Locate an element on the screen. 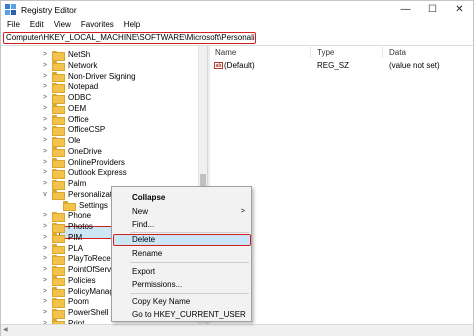 The image size is (474, 336). tree-item: > OEM is located at coordinates (64, 109).